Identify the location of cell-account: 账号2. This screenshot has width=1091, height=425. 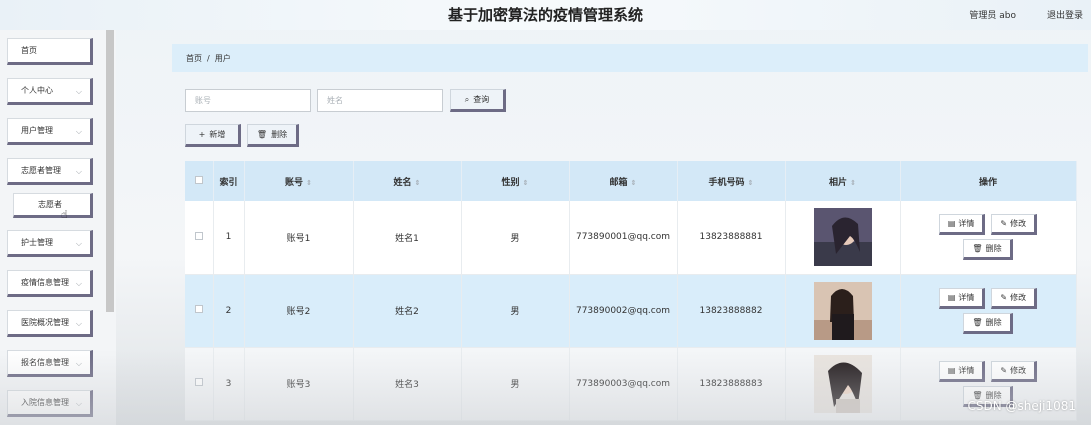
(299, 311).